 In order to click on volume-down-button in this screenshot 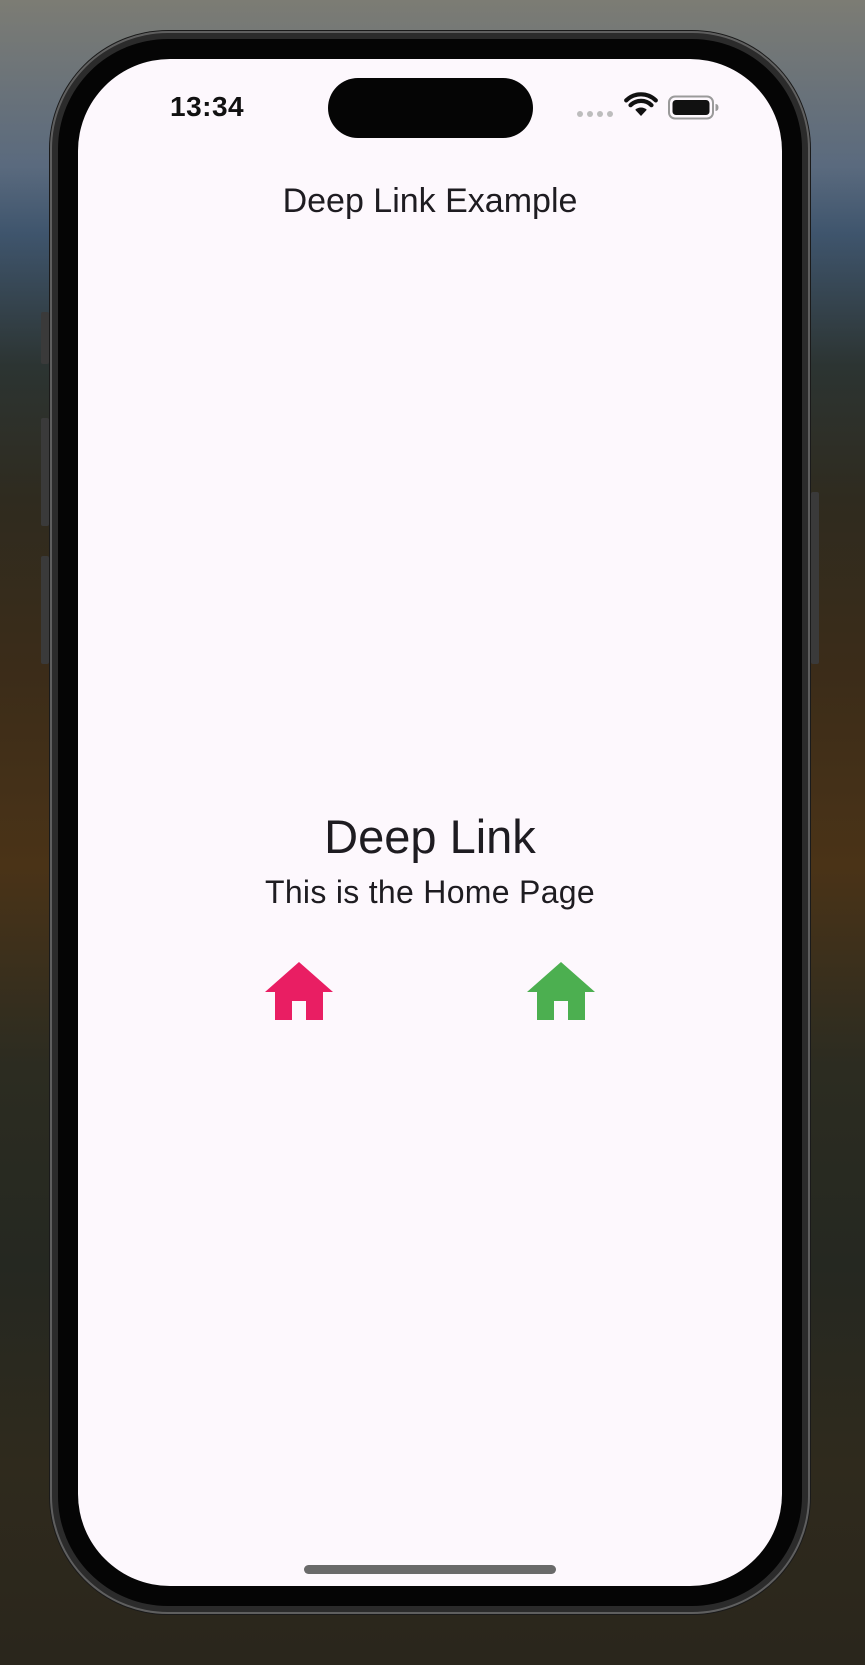, I will do `click(45, 610)`.